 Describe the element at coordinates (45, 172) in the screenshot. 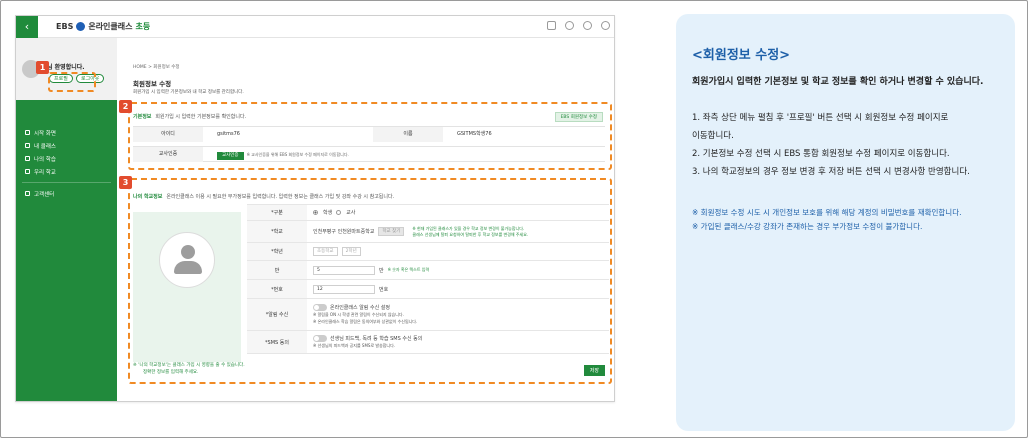

I see `sidebar-item-label: 우리 학교` at that location.